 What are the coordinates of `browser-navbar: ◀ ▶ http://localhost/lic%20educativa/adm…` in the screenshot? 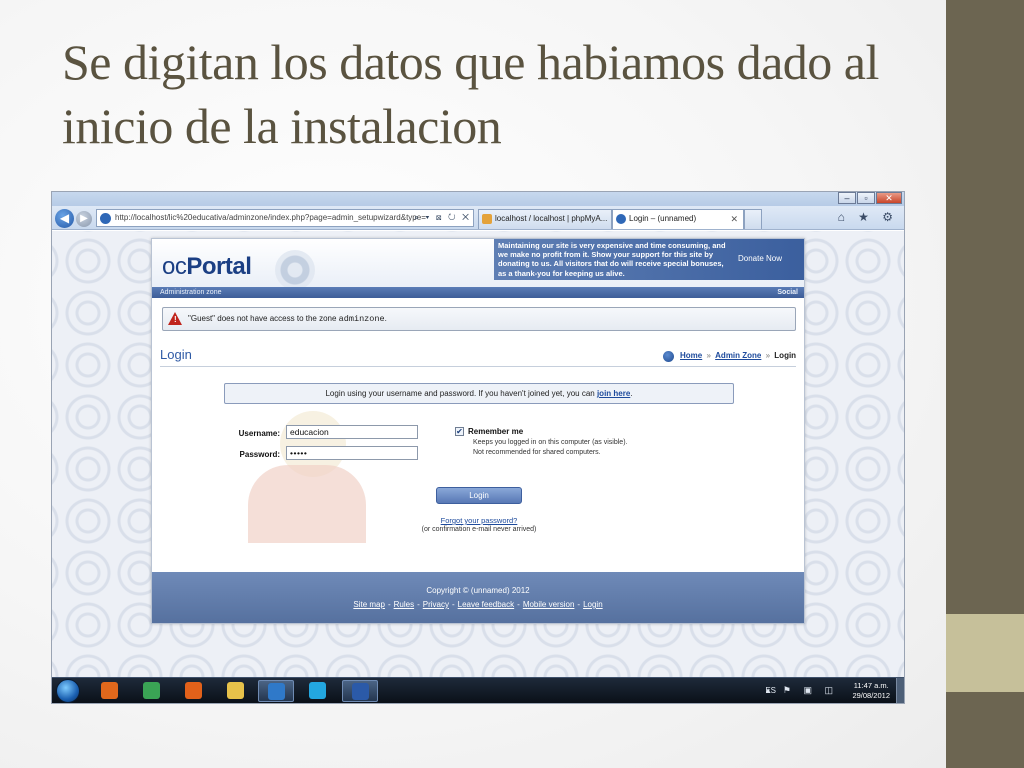 It's located at (478, 218).